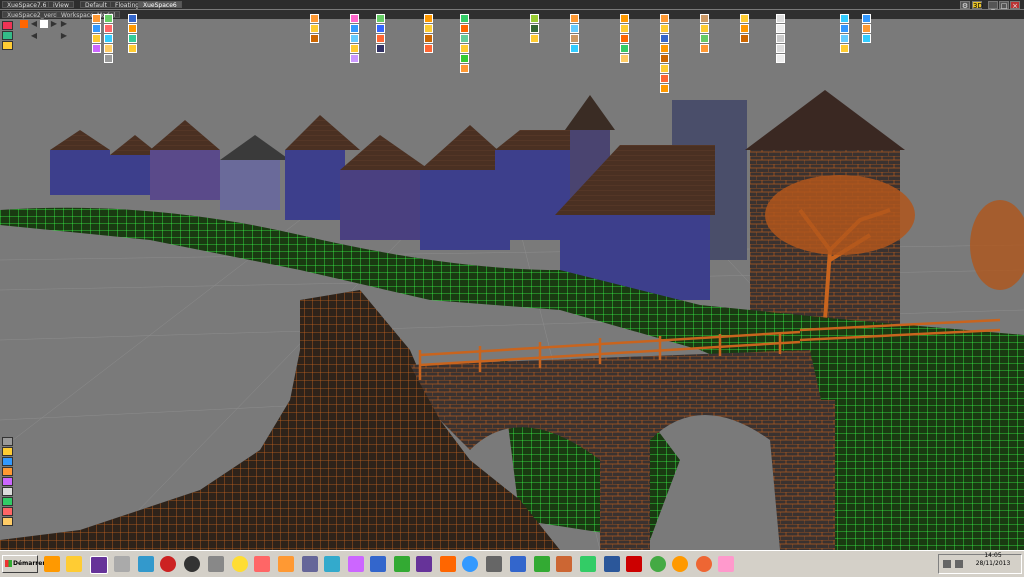 The width and height of the screenshot is (1024, 577). What do you see at coordinates (192, 564) in the screenshot?
I see `chrome-like-icon` at bounding box center [192, 564].